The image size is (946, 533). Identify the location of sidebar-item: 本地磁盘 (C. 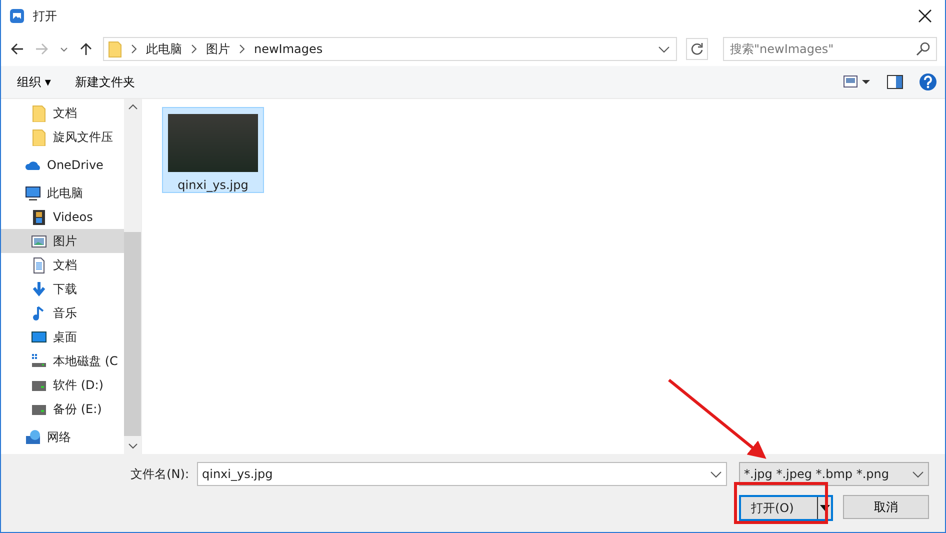
(62, 361).